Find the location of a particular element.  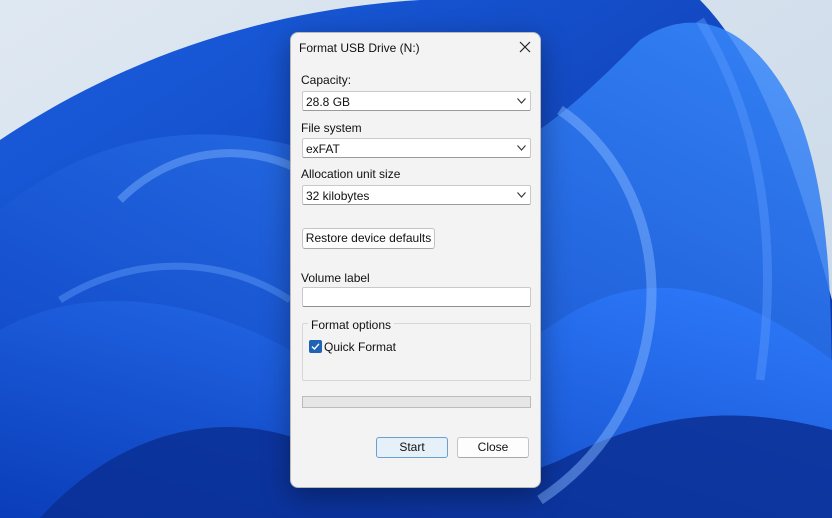

format-progress-bar is located at coordinates (416, 402).